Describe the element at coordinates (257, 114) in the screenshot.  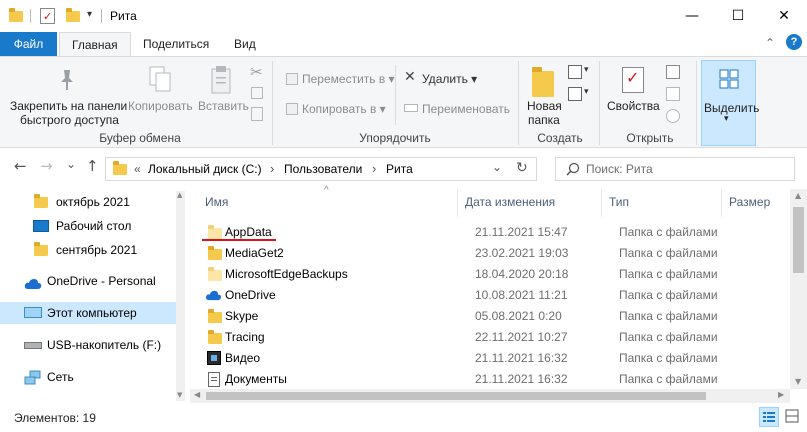
I see `paste-shortcut-icon` at that location.